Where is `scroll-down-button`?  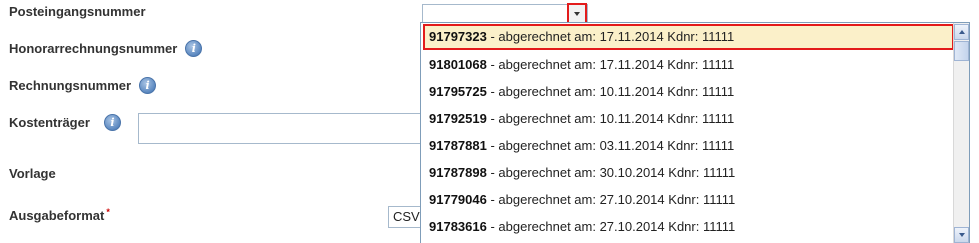 scroll-down-button is located at coordinates (961, 235).